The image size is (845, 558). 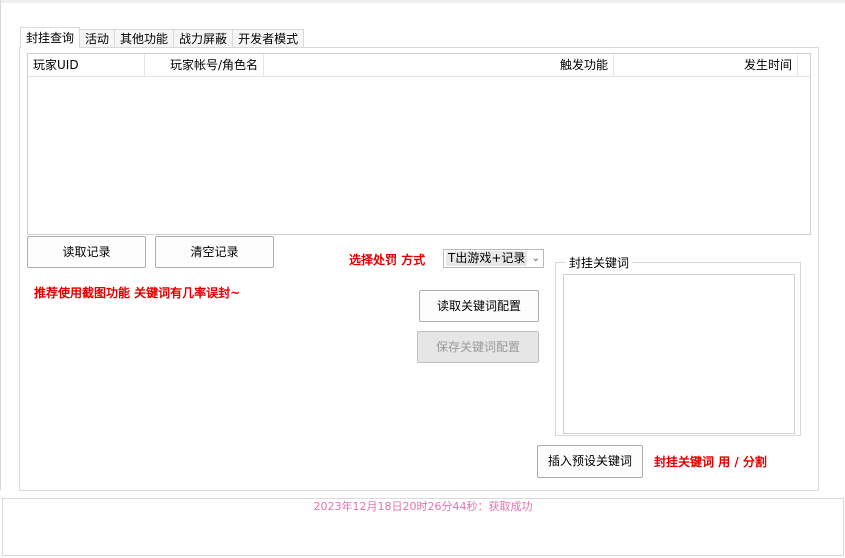 What do you see at coordinates (214, 252) in the screenshot?
I see `clear-records-button: 清空记录` at bounding box center [214, 252].